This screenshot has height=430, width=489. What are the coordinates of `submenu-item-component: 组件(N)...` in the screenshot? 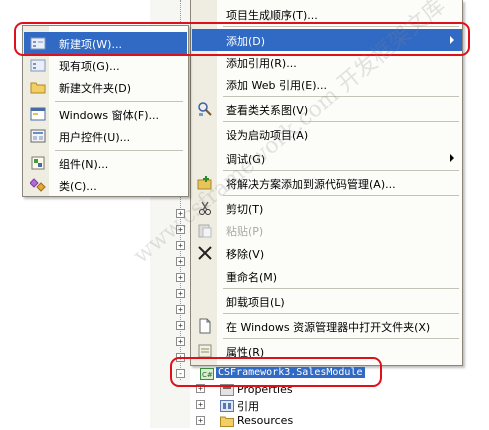 It's located at (105, 163).